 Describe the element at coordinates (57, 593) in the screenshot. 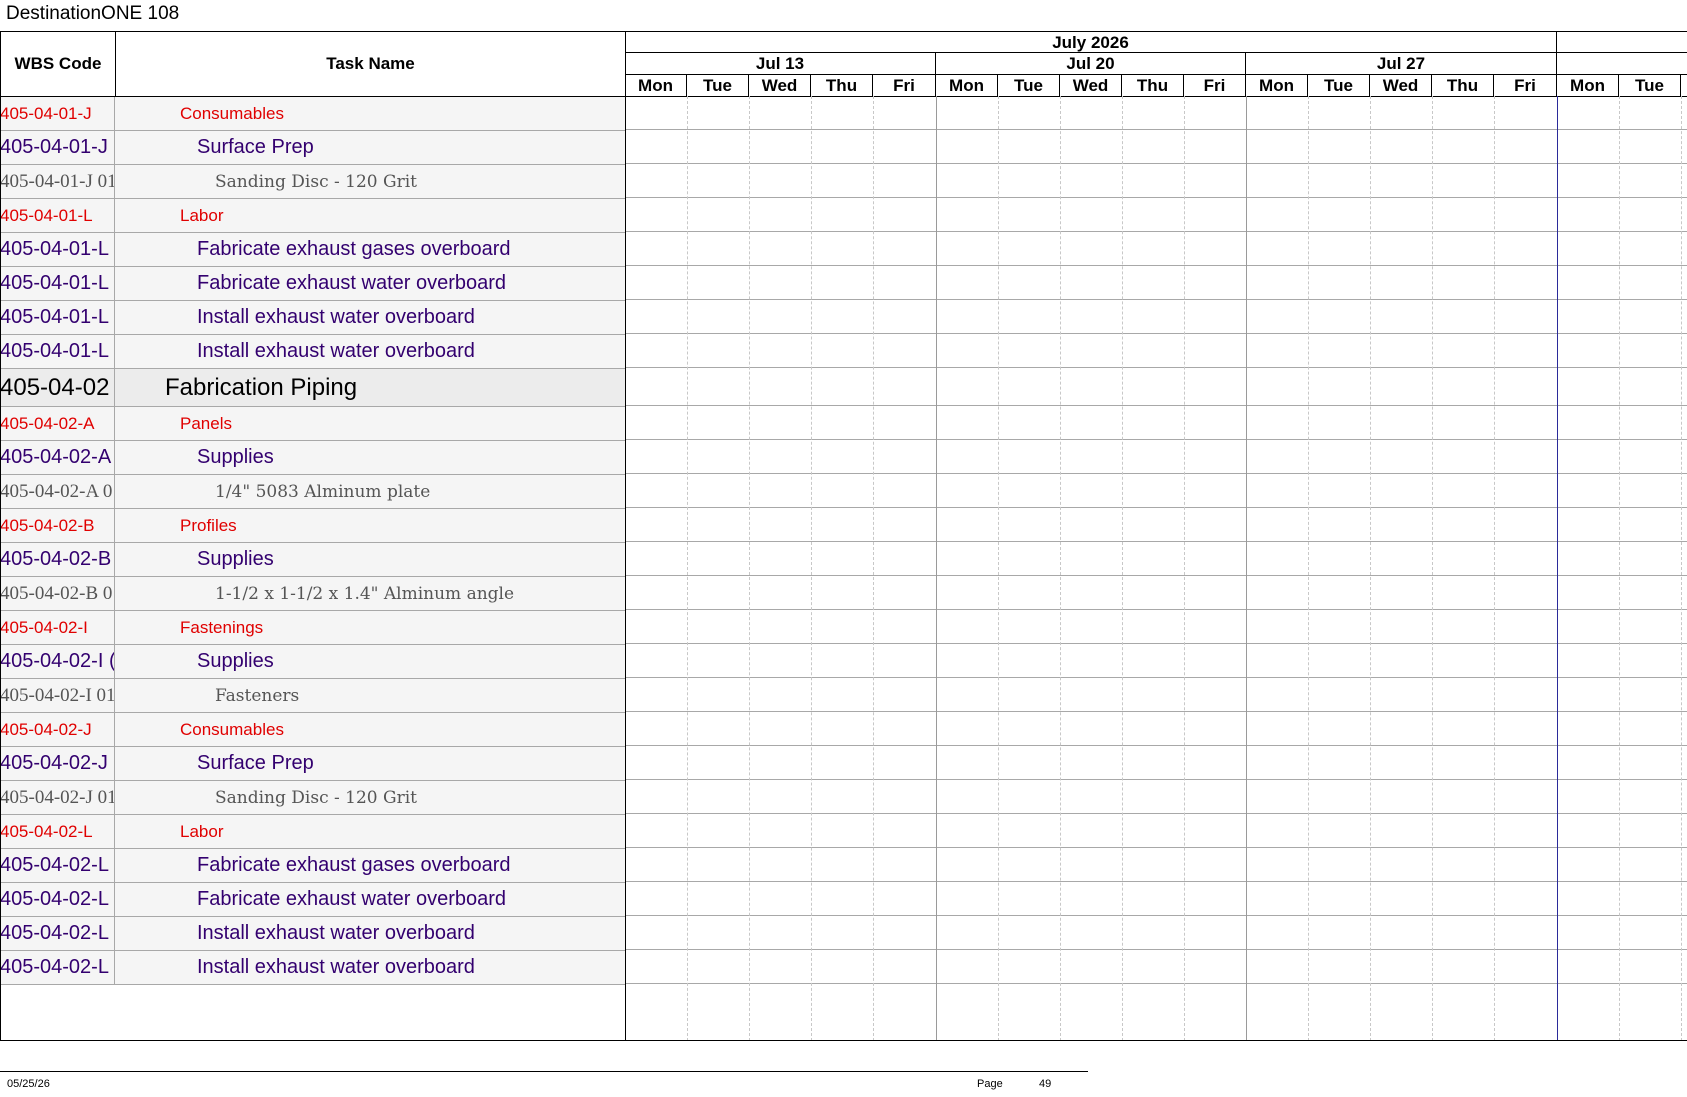

I see `wbs-code: 405-04-02-B 0` at that location.